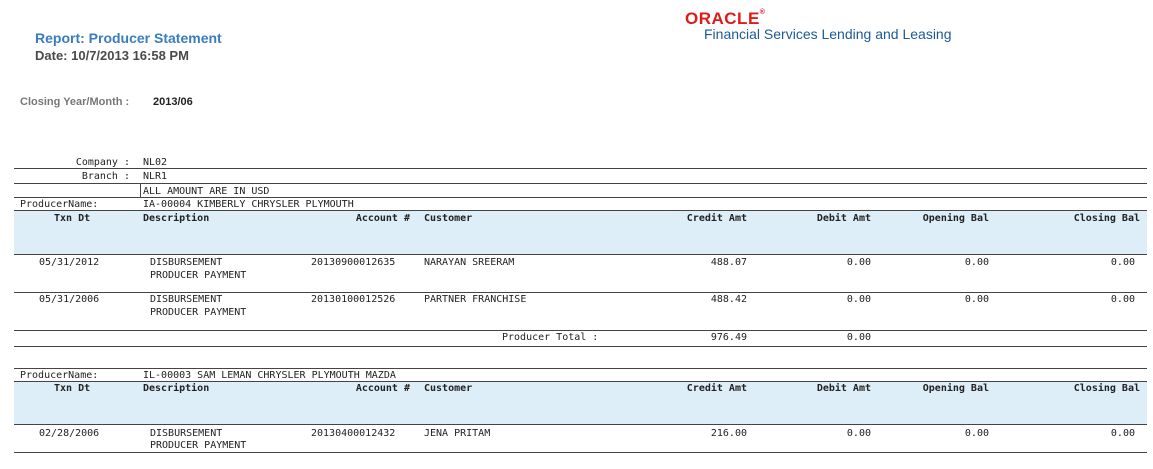  What do you see at coordinates (353, 262) in the screenshot?
I see `account-number: 20130900012635` at bounding box center [353, 262].